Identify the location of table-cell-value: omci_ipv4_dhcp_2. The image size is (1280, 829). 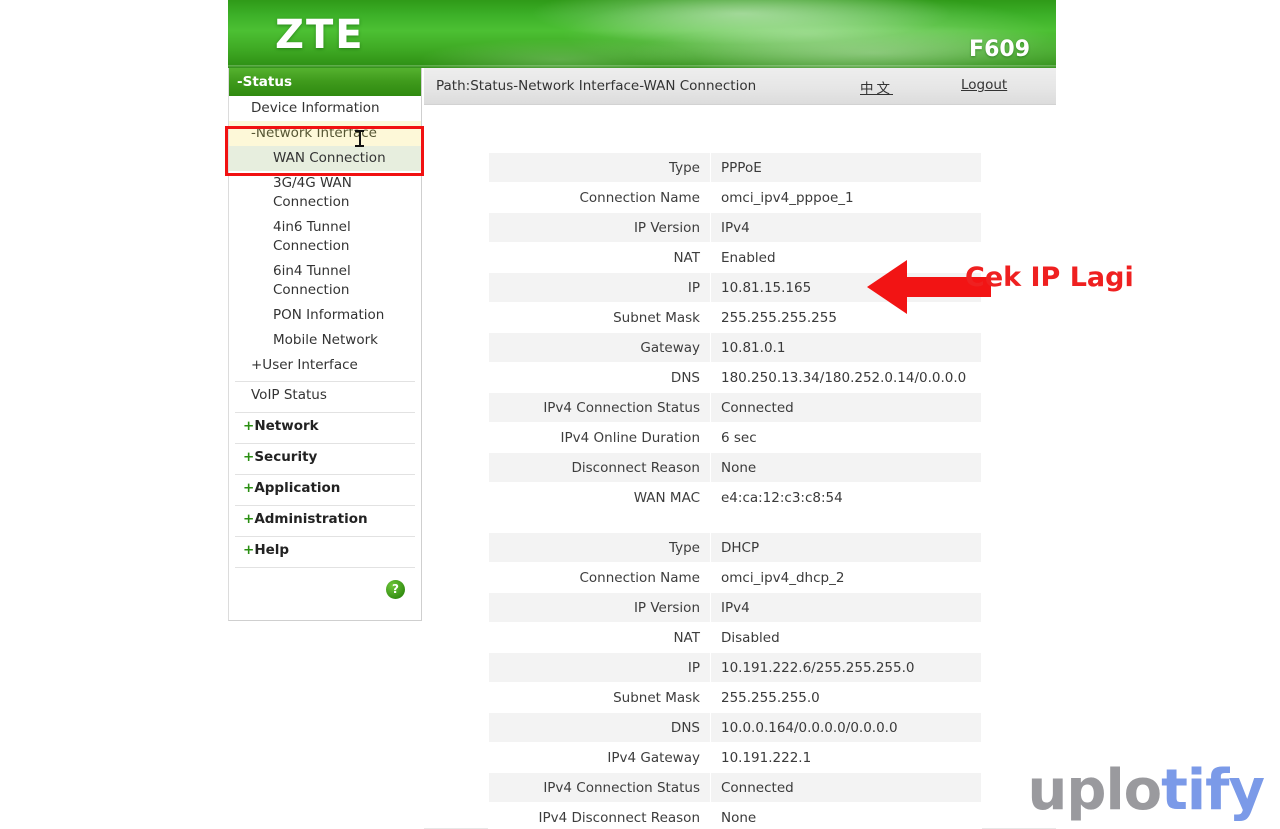
(846, 577).